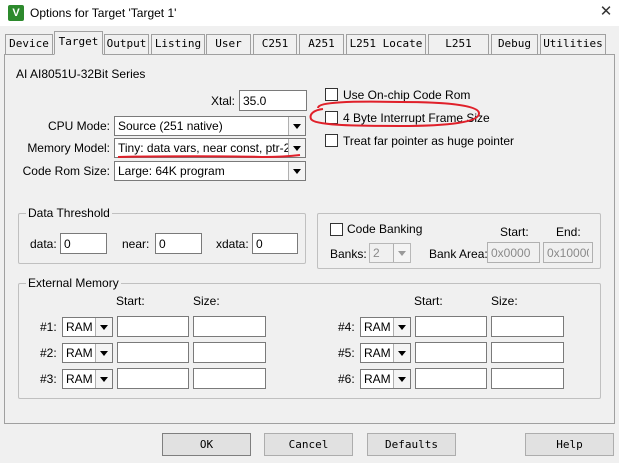 The width and height of the screenshot is (619, 463). Describe the element at coordinates (130, 301) in the screenshot. I see `ext-start-label-left: Start:` at that location.